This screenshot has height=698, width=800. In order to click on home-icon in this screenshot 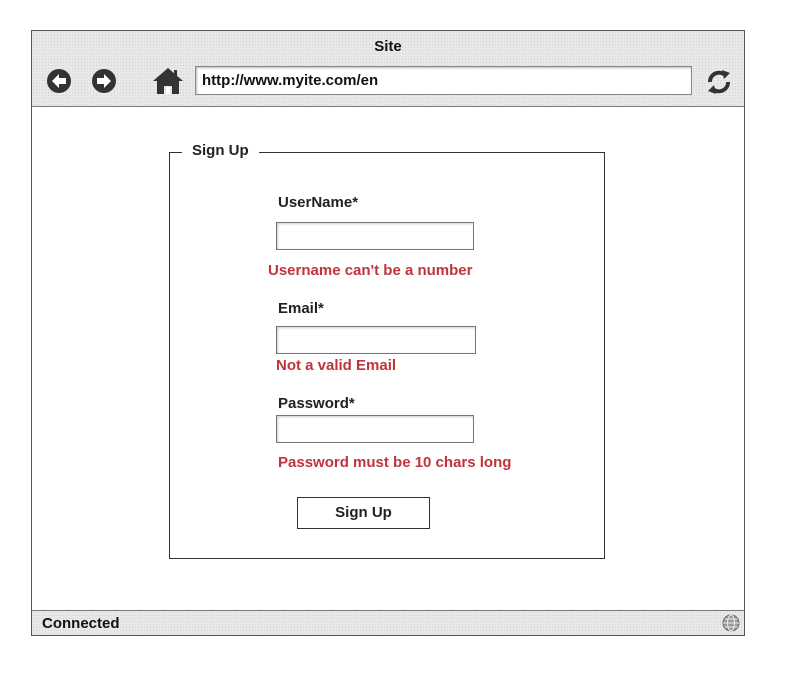, I will do `click(168, 81)`.